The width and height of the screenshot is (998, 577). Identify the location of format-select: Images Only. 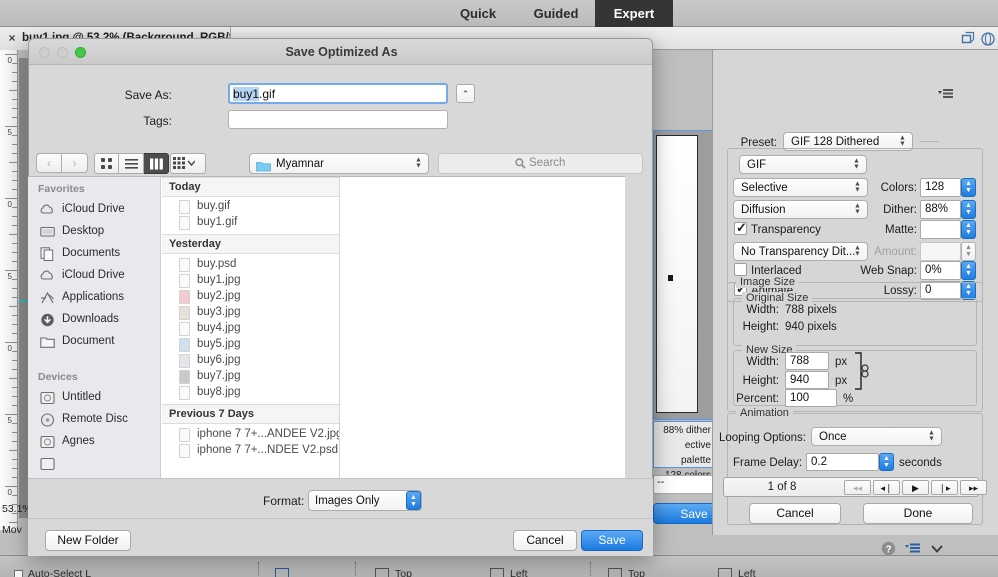
(365, 500).